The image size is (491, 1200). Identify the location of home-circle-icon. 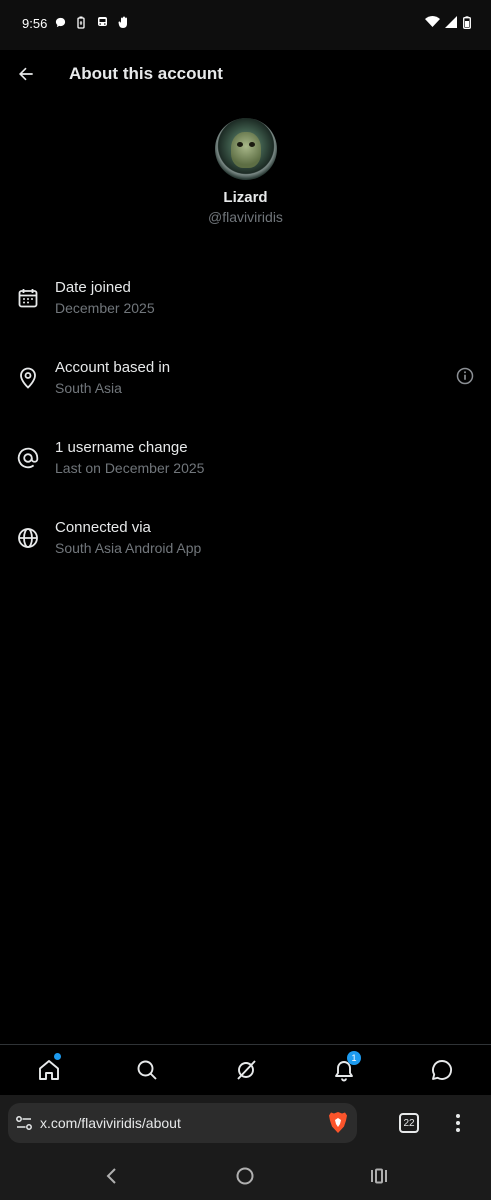
(245, 1176).